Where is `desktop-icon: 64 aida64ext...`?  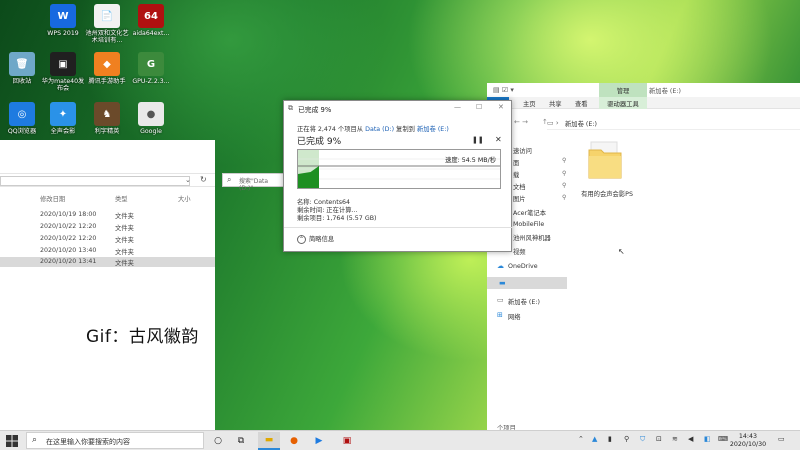 desktop-icon: 64 aida64ext... is located at coordinates (151, 20).